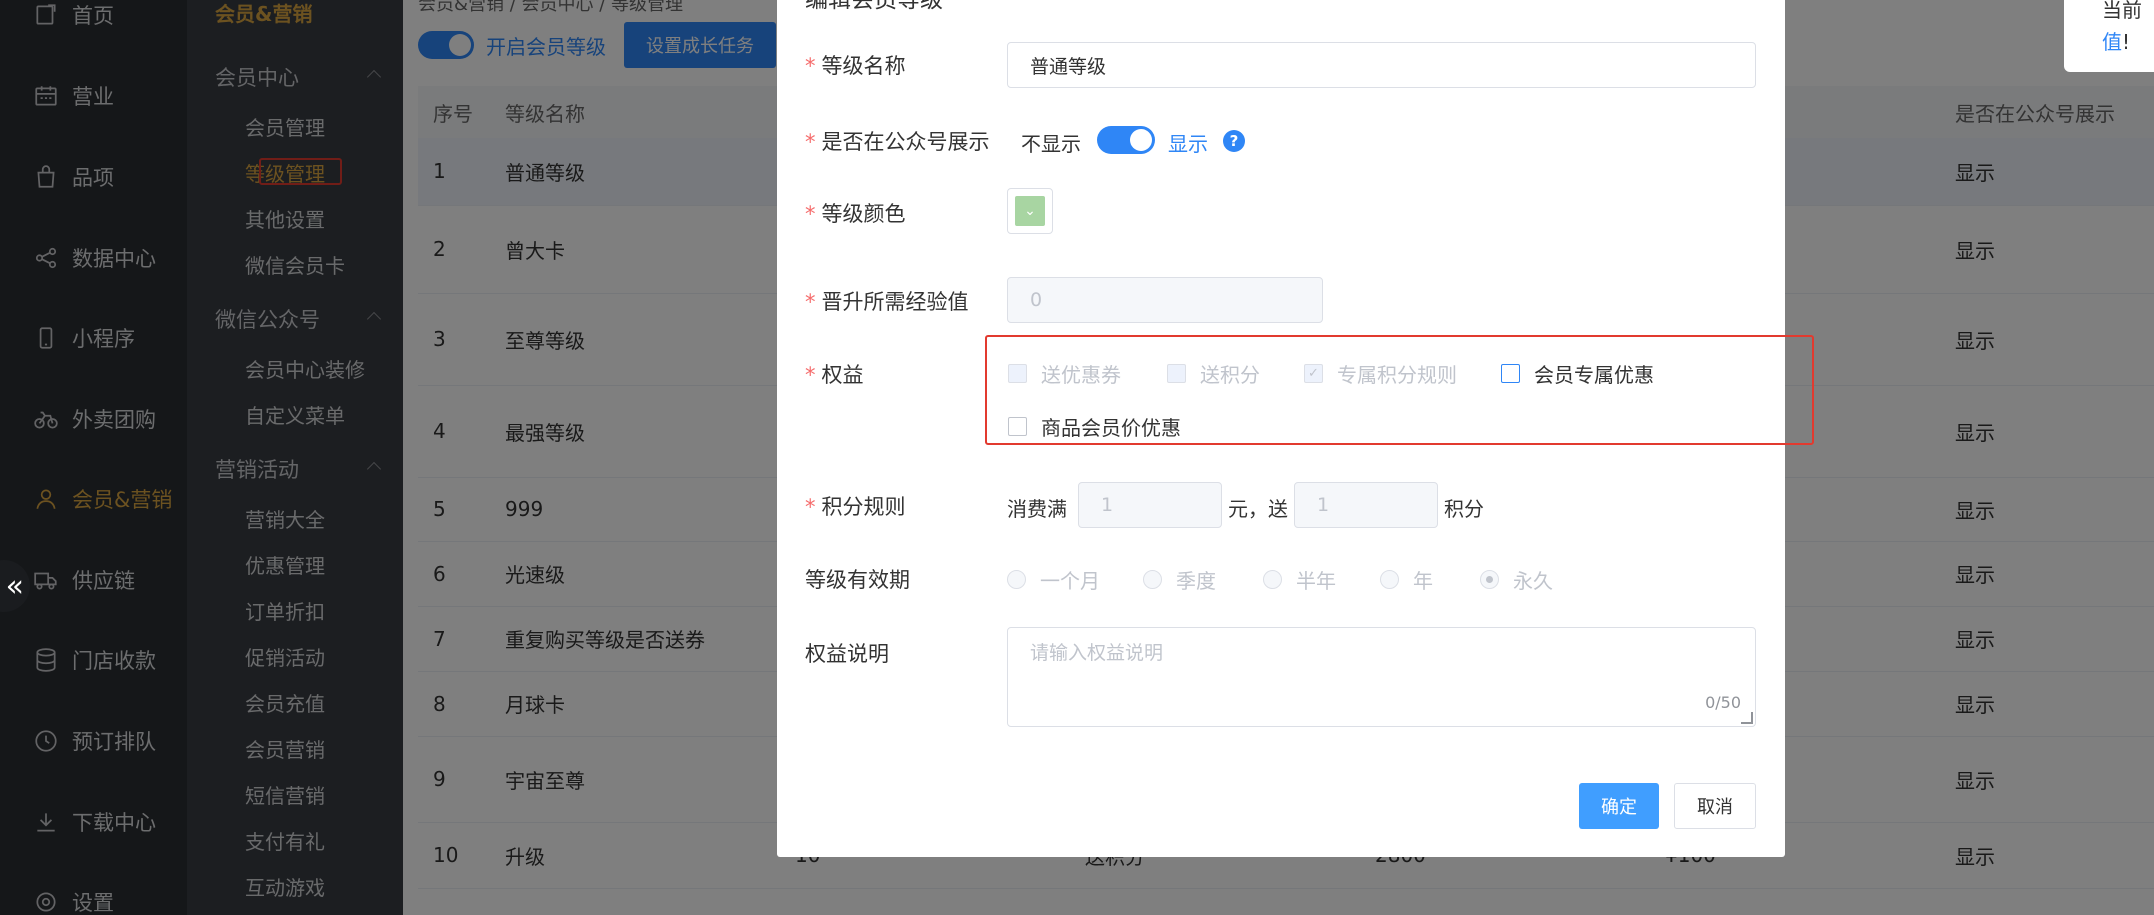 This screenshot has width=2154, height=915. I want to click on points-mid: 元，送, so click(1258, 509).